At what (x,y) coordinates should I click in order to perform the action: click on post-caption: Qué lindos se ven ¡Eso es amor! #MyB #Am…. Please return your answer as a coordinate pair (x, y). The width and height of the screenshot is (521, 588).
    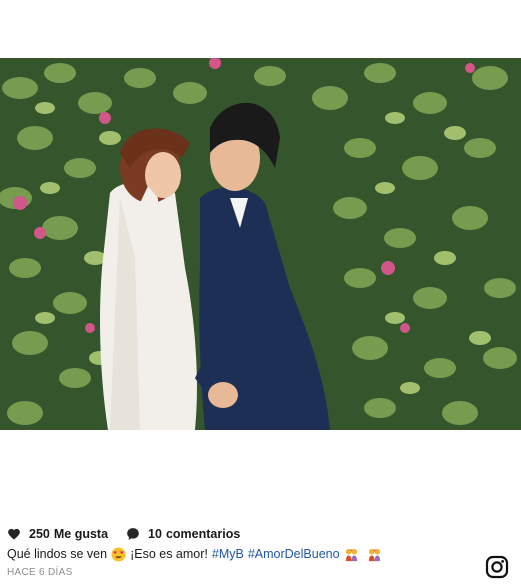
    Looking at the image, I should click on (196, 554).